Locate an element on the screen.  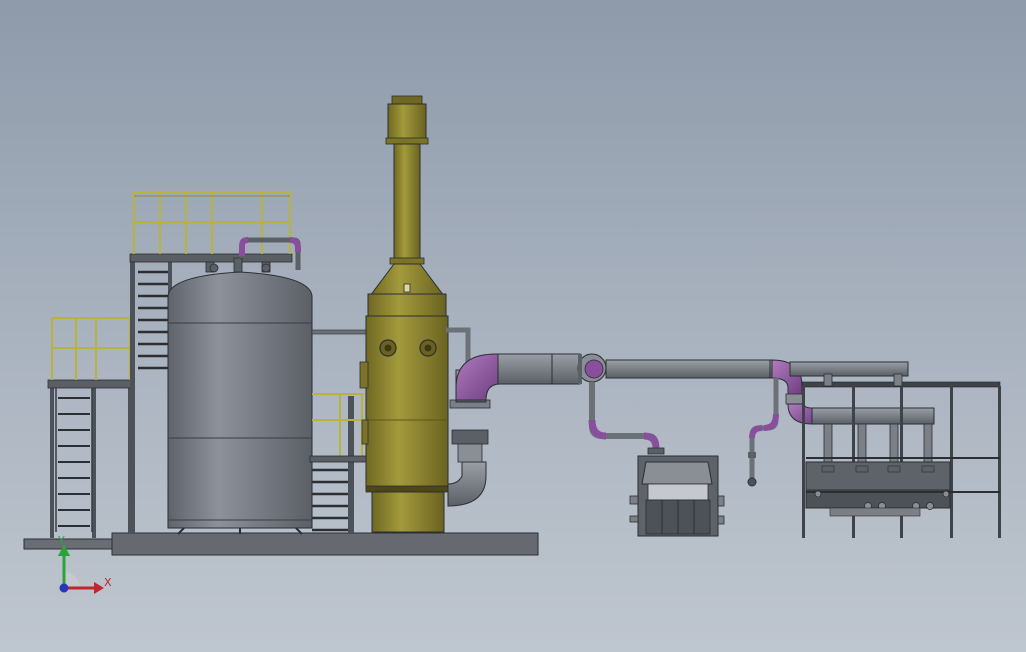
inlet-duct is located at coordinates (514, 430).